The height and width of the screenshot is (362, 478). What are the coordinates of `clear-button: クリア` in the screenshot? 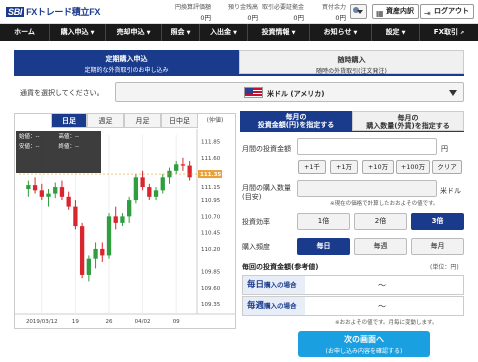 It's located at (447, 167).